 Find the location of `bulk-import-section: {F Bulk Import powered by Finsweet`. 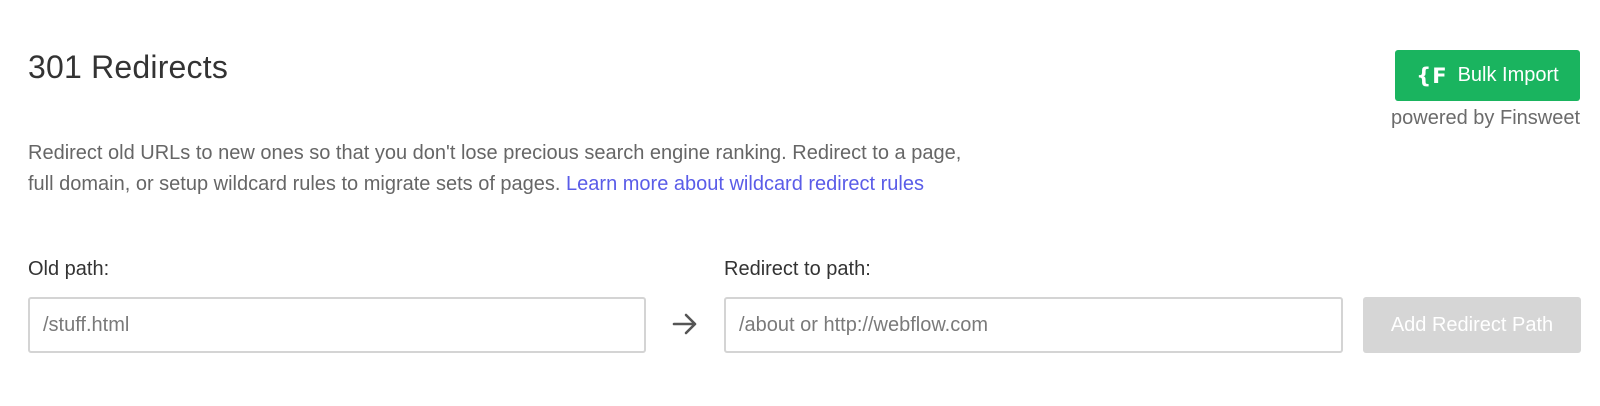

bulk-import-section: {F Bulk Import powered by Finsweet is located at coordinates (1485, 90).